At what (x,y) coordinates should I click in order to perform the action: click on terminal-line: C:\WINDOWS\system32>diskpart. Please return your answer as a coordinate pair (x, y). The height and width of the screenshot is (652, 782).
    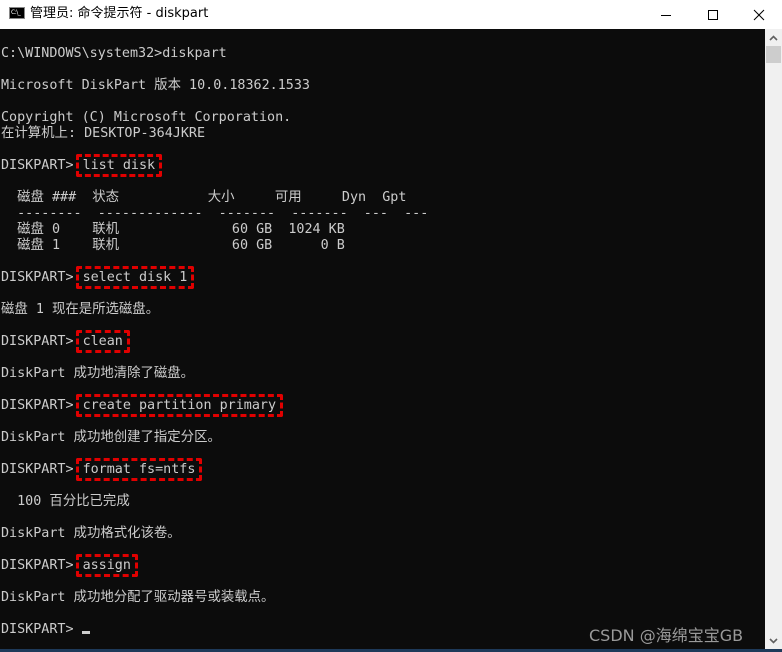
    Looking at the image, I should click on (114, 53).